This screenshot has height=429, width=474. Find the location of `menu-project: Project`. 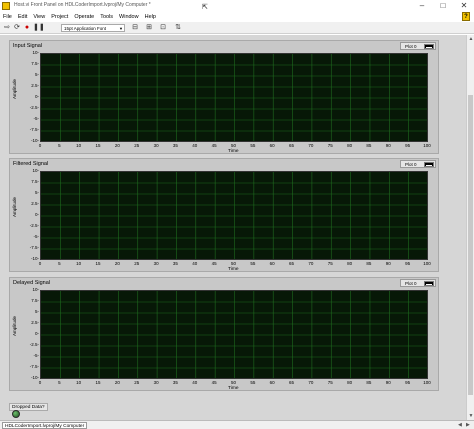

menu-project: Project is located at coordinates (59, 17).